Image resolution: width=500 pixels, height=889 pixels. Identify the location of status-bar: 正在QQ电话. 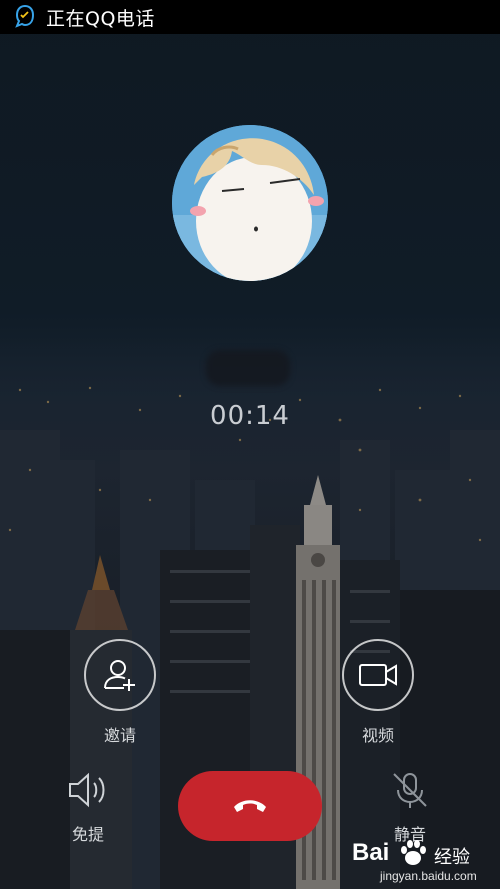
(250, 17).